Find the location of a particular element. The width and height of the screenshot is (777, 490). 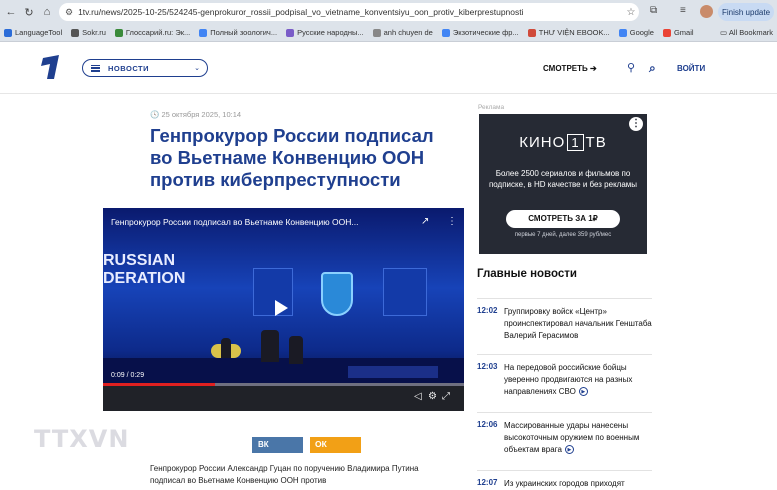

ad-fineprint: первые 7 дней, далее 359 руб/мес is located at coordinates (563, 235).